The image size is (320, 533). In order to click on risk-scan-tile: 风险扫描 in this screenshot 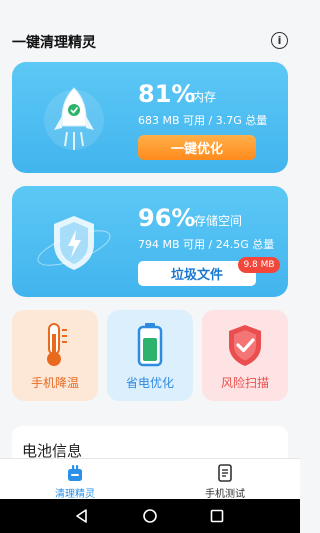, I will do `click(245, 355)`.